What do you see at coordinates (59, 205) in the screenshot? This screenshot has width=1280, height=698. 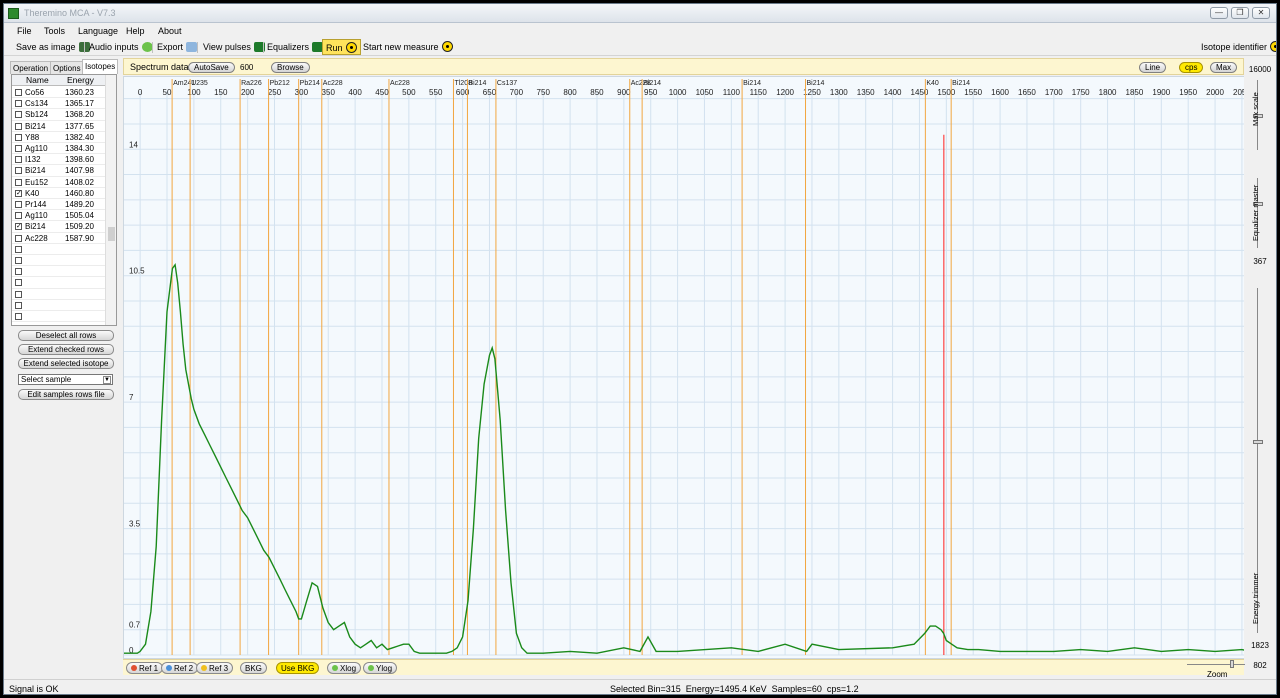 I see `isotope-row: Pr144 1489.20` at bounding box center [59, 205].